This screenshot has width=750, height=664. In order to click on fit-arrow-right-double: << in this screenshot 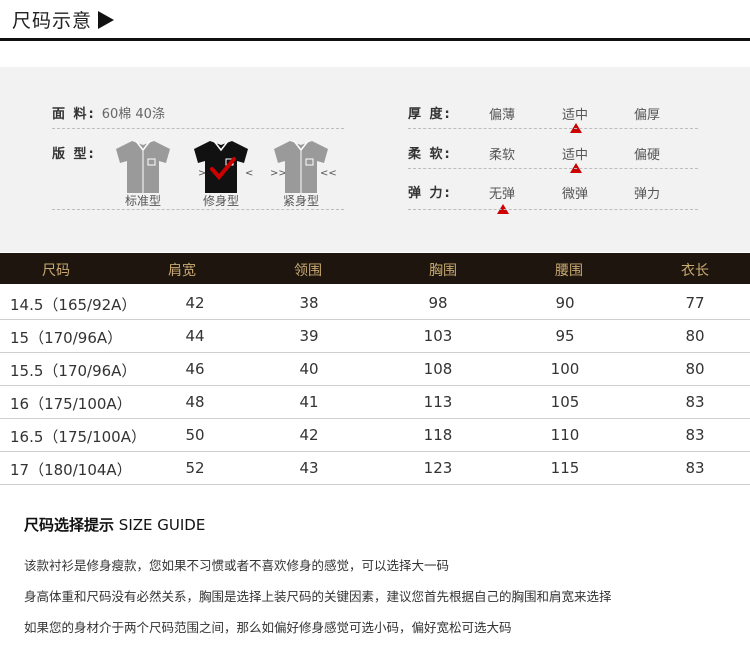, I will do `click(328, 173)`.